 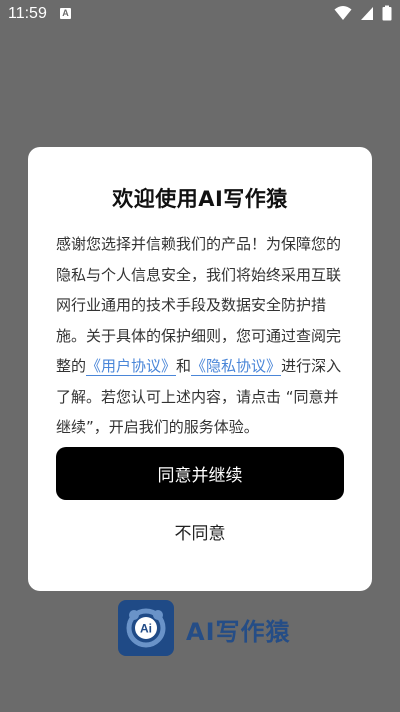 What do you see at coordinates (27, 13) in the screenshot?
I see `status-time: 11:59` at bounding box center [27, 13].